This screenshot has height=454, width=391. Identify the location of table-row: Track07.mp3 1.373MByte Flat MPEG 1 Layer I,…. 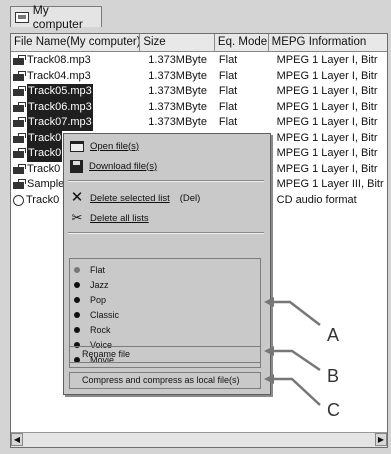
(199, 123).